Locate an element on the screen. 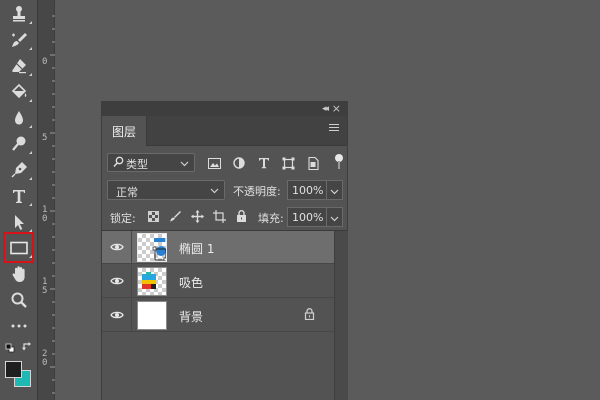  history-brush-icon is located at coordinates (19, 40).